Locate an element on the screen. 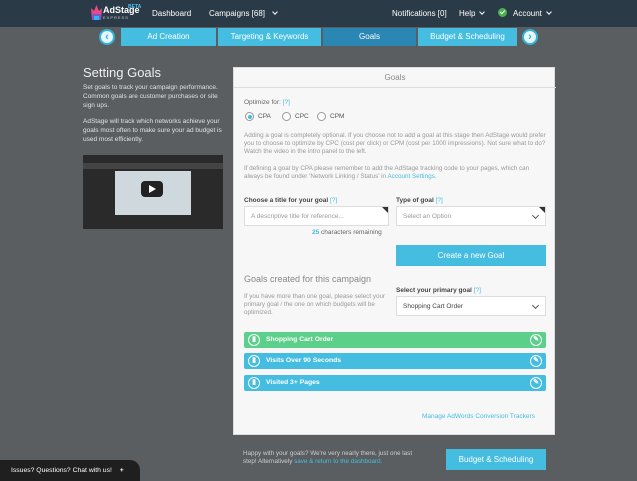  wizard-step-goals: Goals is located at coordinates (369, 37).